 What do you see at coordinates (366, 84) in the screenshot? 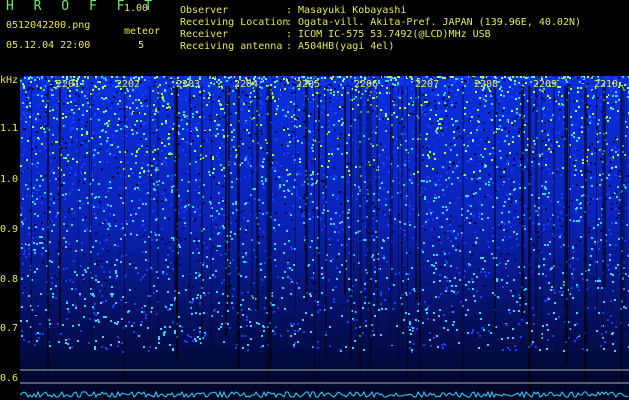
I see `x-tick-2206: 2206` at bounding box center [366, 84].